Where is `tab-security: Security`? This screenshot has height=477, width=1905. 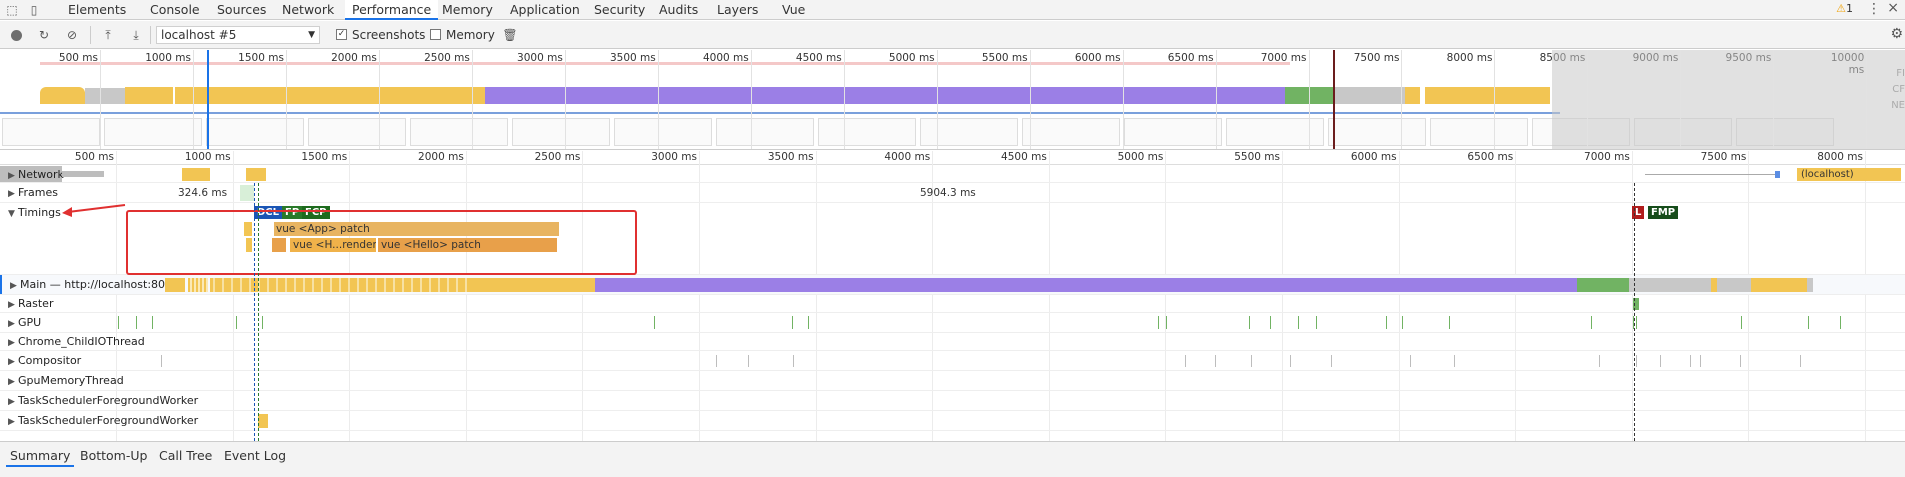 tab-security: Security is located at coordinates (619, 10).